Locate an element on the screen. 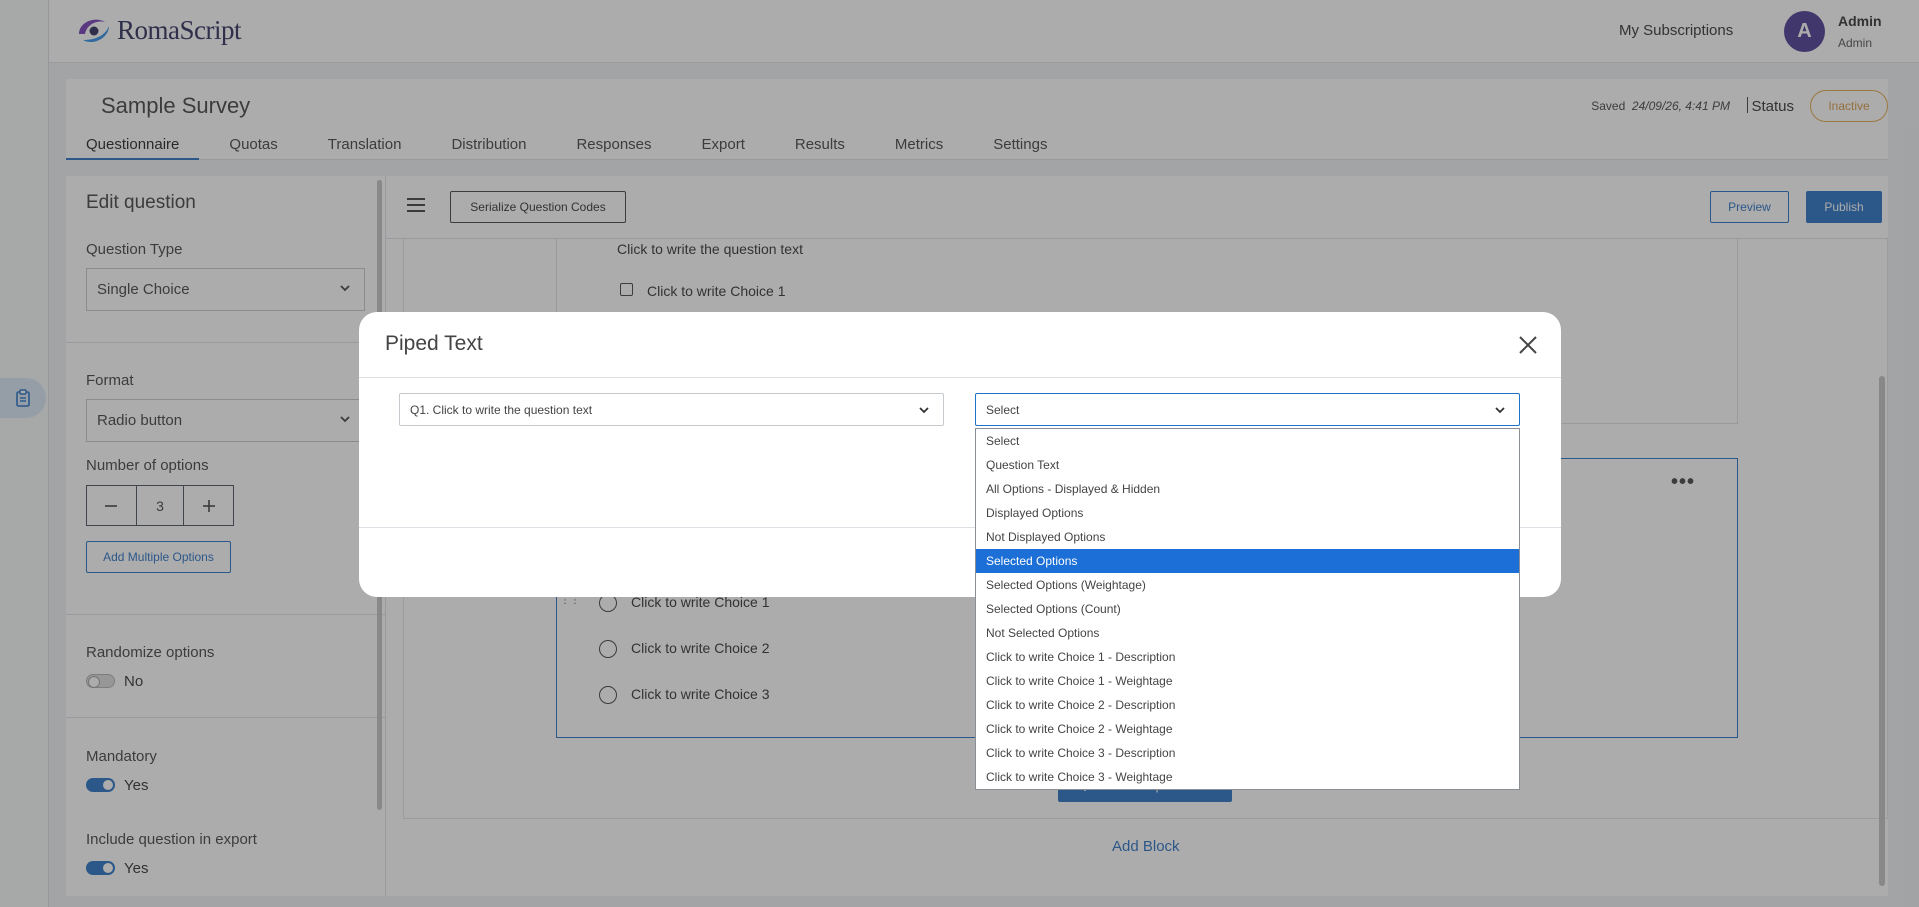  option-choice2-description: Click to write Choice 2 - Description is located at coordinates (1247, 705).